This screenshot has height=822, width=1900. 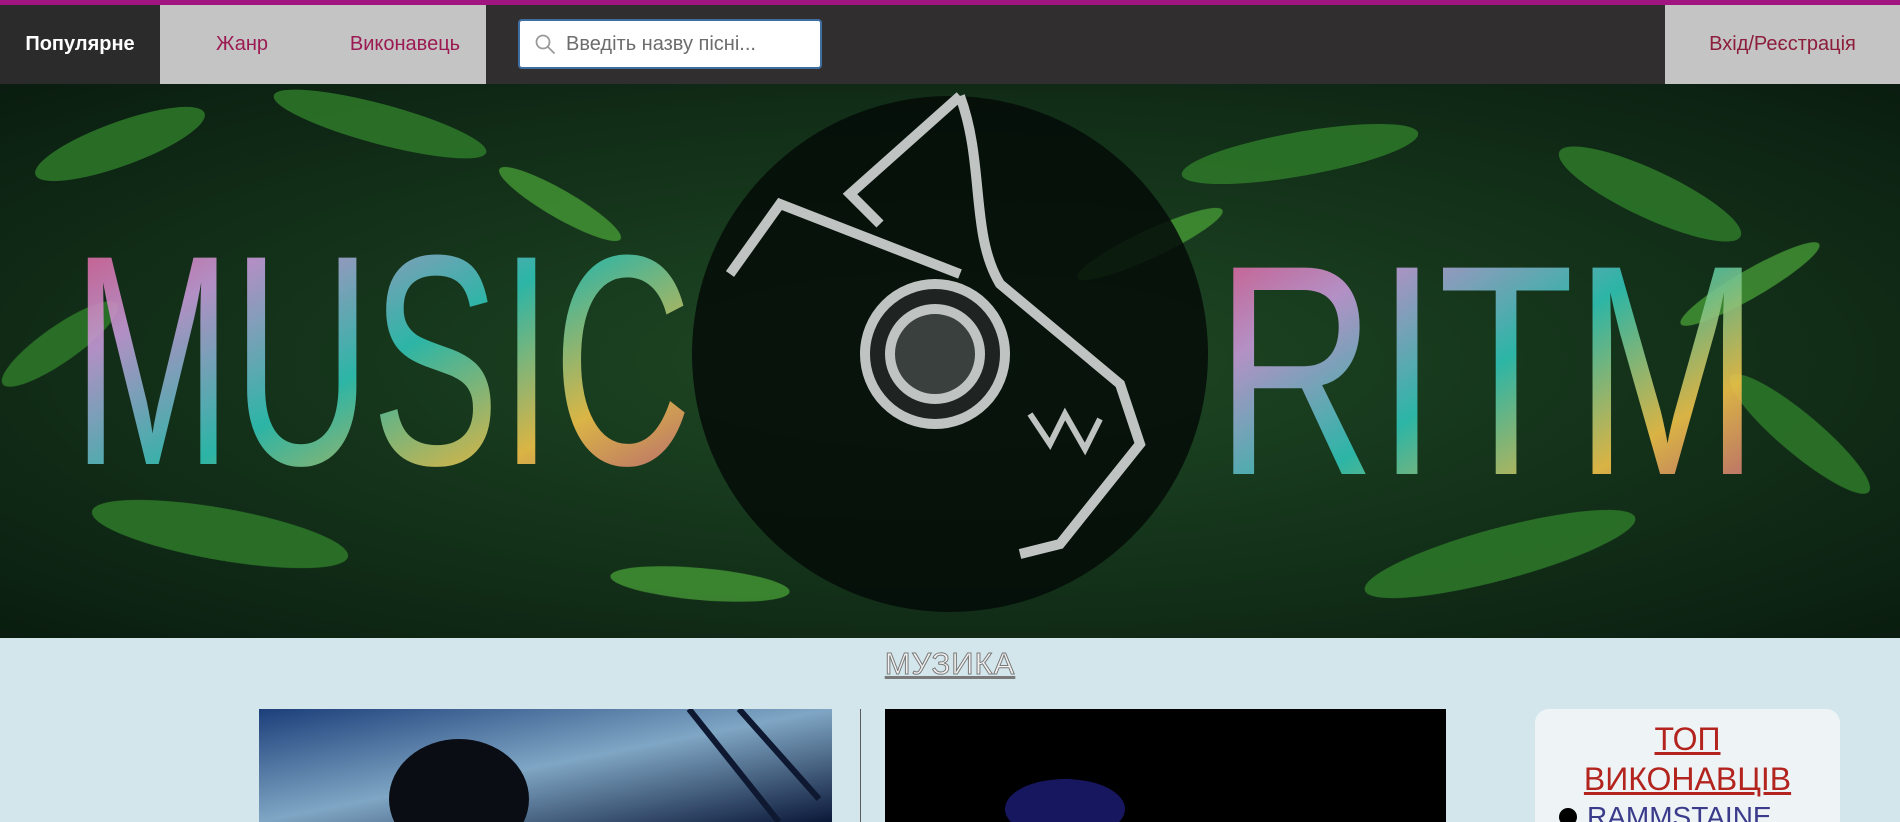 What do you see at coordinates (681, 44) in the screenshot?
I see `search-input` at bounding box center [681, 44].